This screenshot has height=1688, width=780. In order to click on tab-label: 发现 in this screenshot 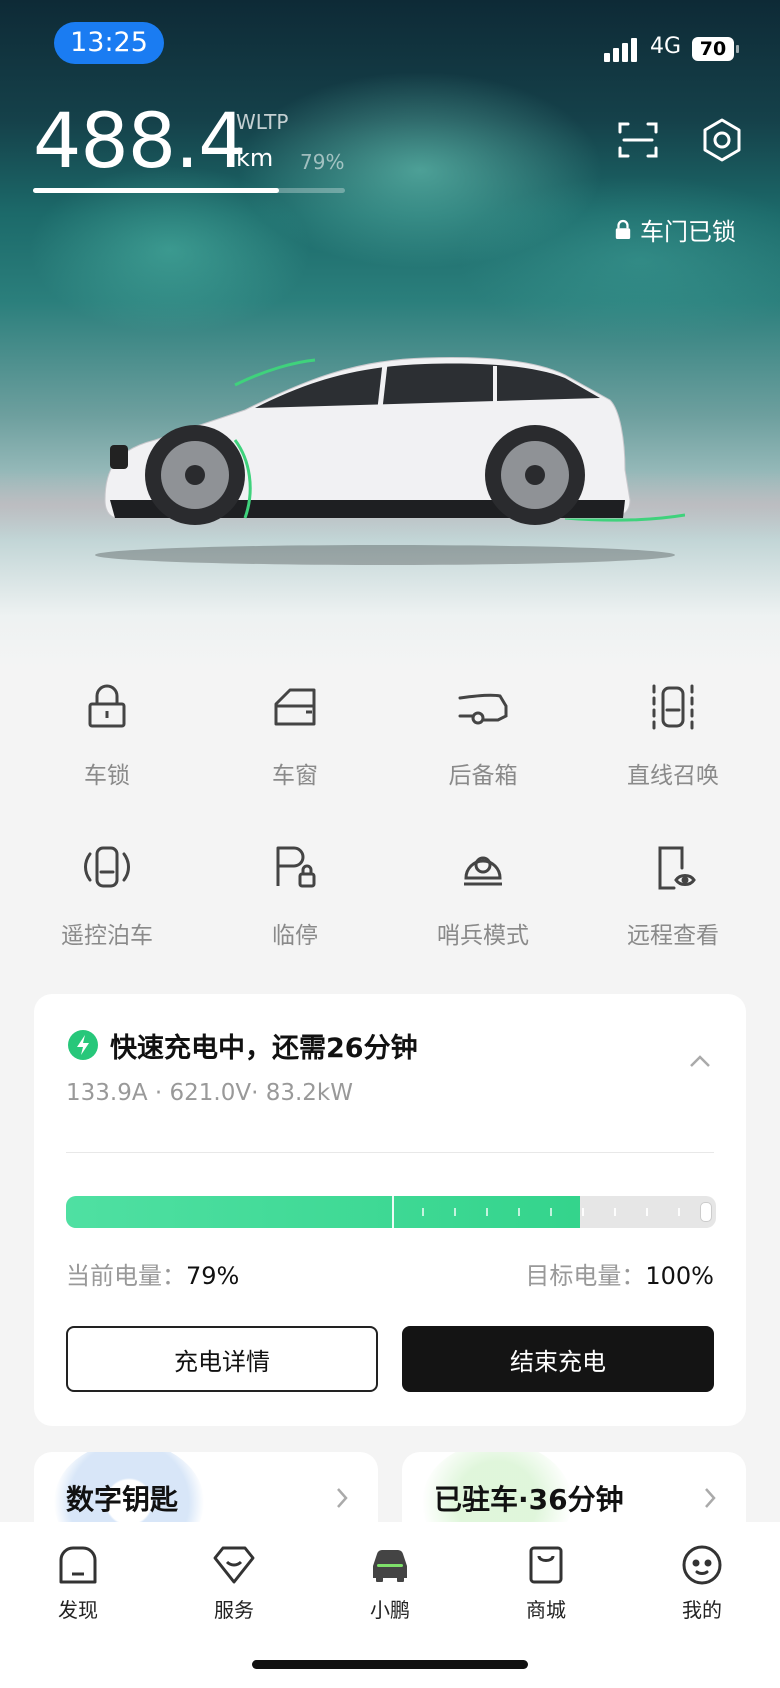, I will do `click(78, 1610)`.